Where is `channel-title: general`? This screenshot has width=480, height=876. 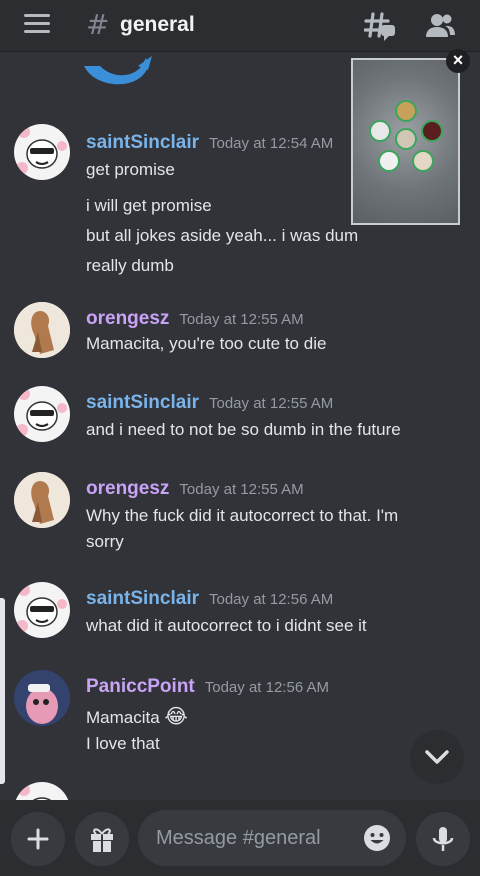 channel-title: general is located at coordinates (157, 24).